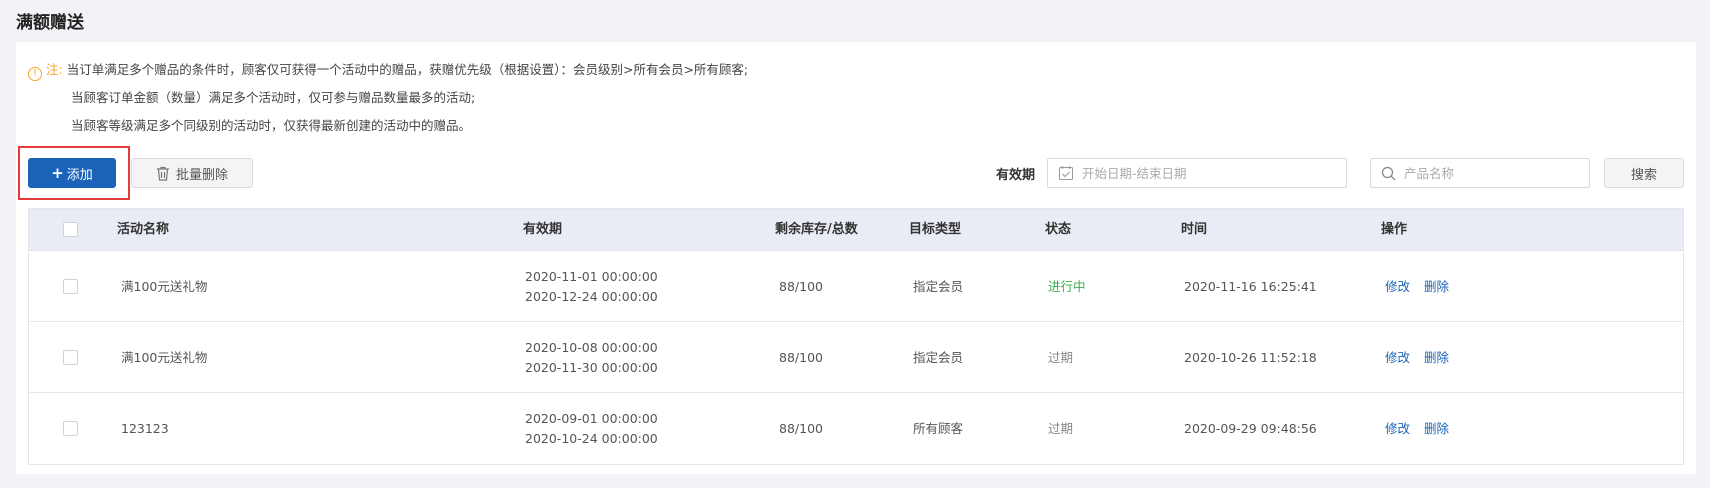 This screenshot has height=488, width=1710. What do you see at coordinates (591, 347) in the screenshot?
I see `validity-start: 2020-10-08 00:00:00` at bounding box center [591, 347].